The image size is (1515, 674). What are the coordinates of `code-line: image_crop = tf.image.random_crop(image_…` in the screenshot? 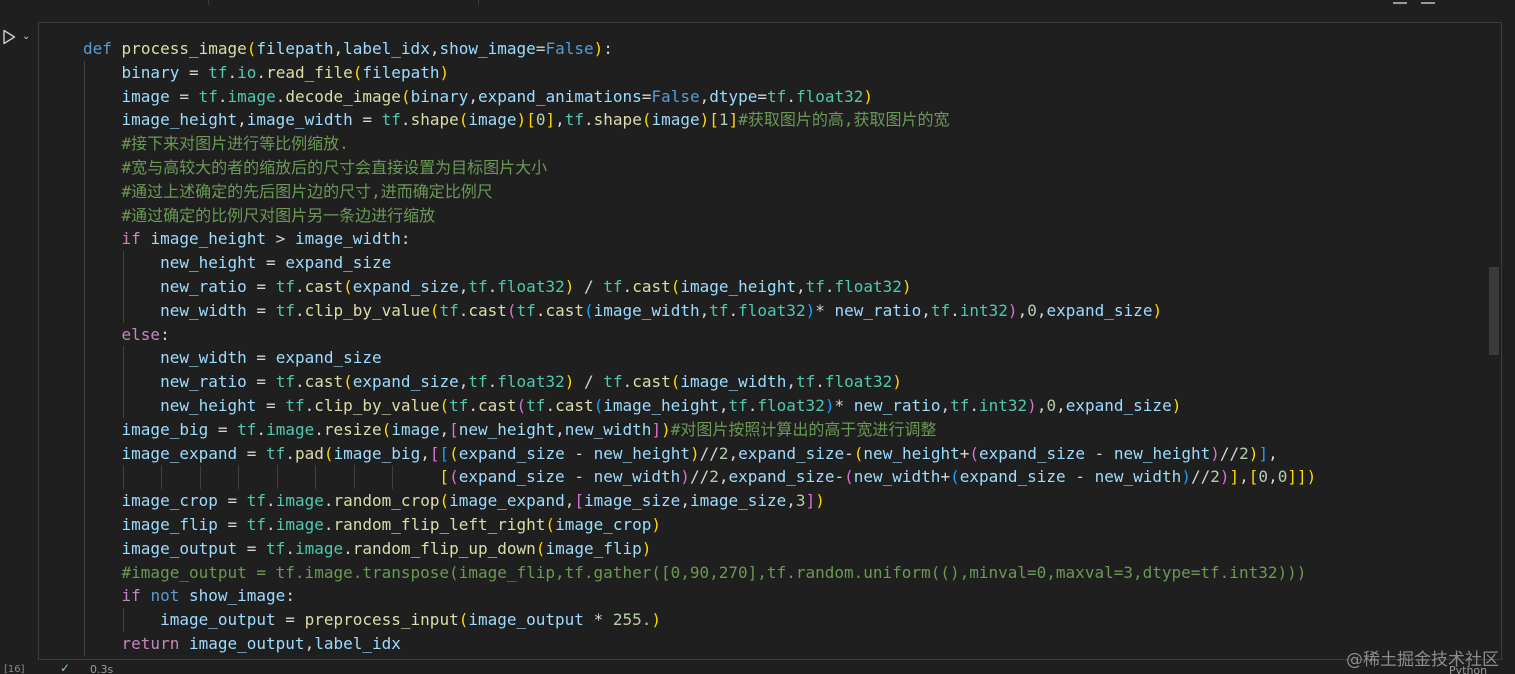 It's located at (788, 501).